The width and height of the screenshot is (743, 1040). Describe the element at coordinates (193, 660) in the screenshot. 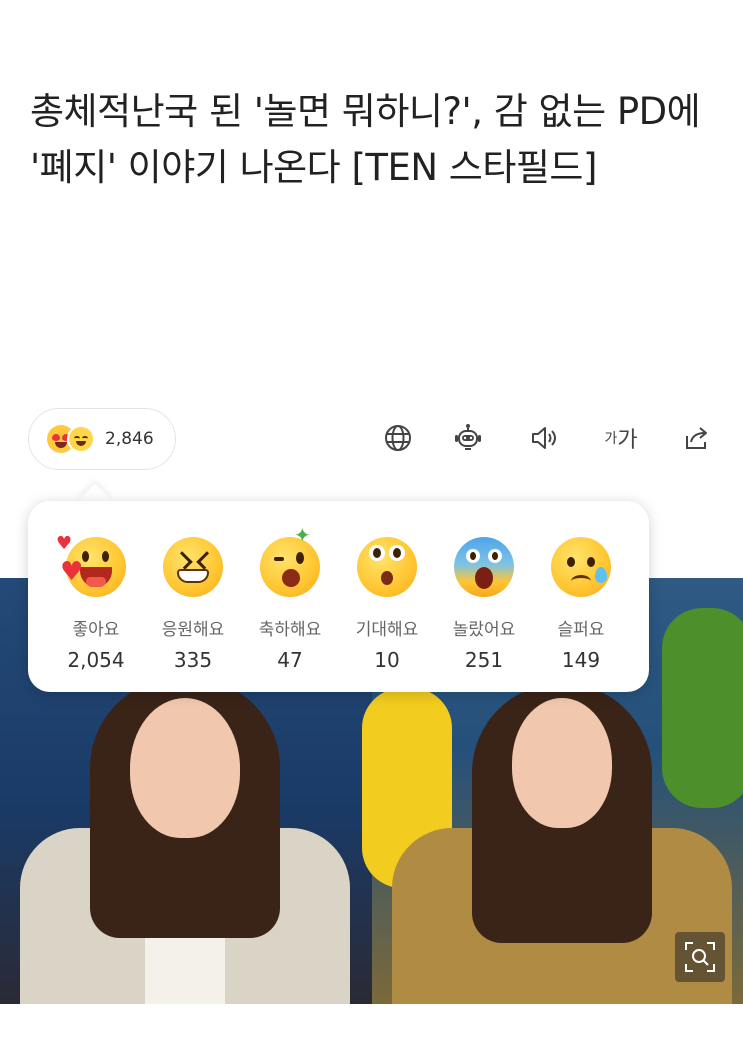

I see `reaction-count: 335` at that location.